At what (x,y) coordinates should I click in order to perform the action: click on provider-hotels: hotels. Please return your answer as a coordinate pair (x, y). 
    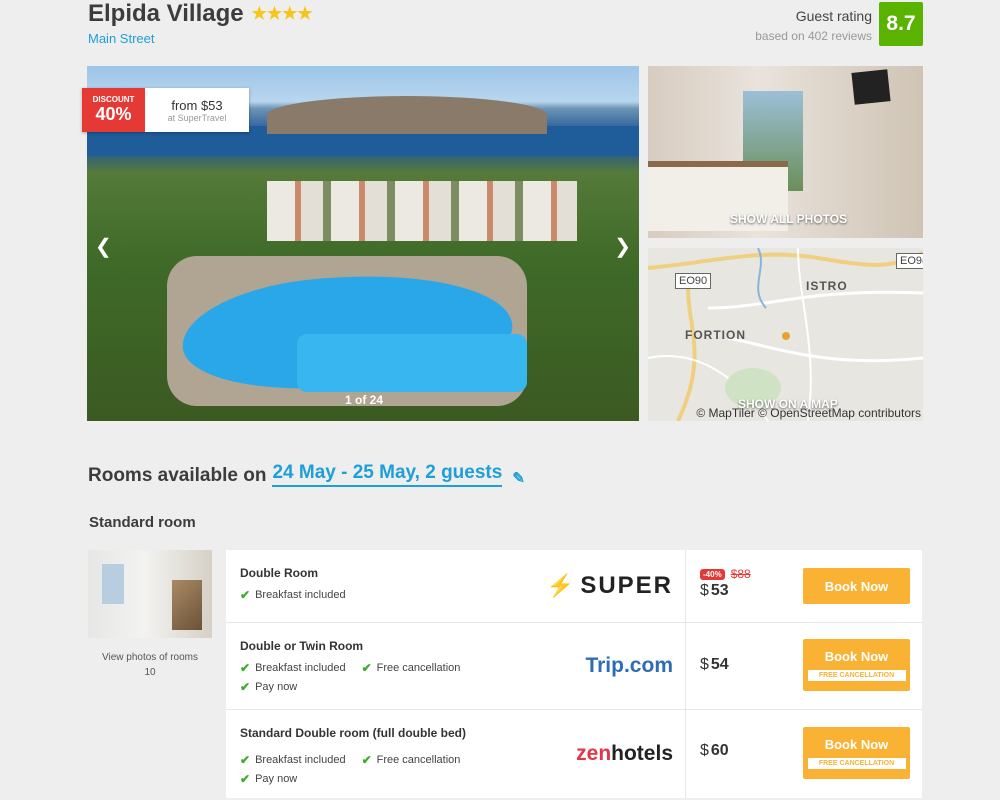
    Looking at the image, I should click on (642, 753).